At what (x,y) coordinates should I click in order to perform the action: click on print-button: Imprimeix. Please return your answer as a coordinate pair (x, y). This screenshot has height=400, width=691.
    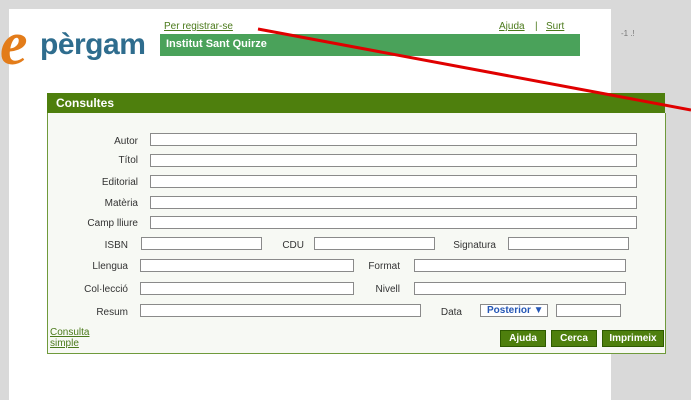
    Looking at the image, I should click on (633, 338).